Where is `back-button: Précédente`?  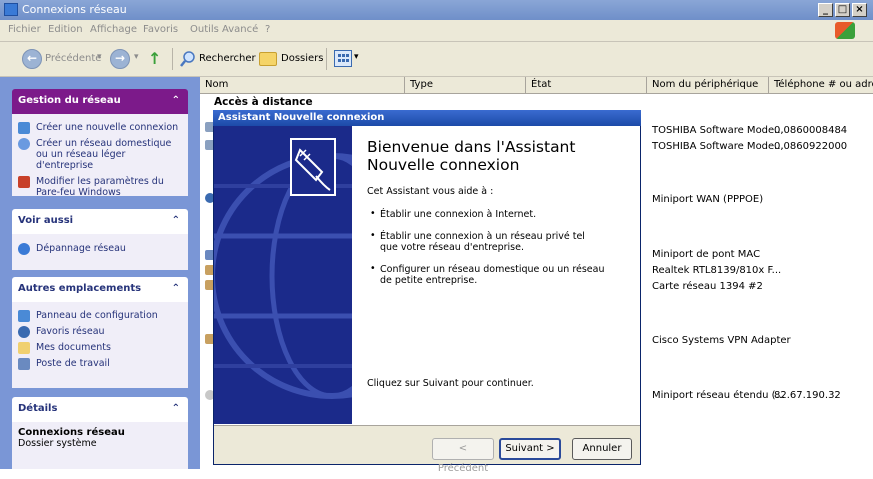 back-button: Précédente is located at coordinates (73, 58).